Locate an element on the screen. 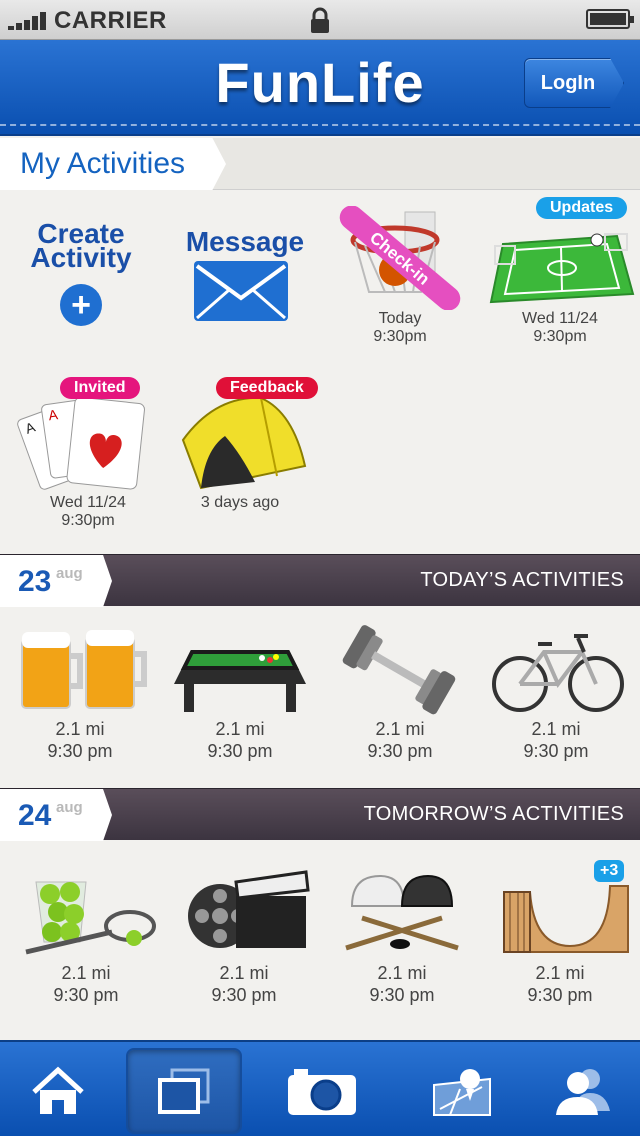  beer-mugs-icon is located at coordinates (84, 669).